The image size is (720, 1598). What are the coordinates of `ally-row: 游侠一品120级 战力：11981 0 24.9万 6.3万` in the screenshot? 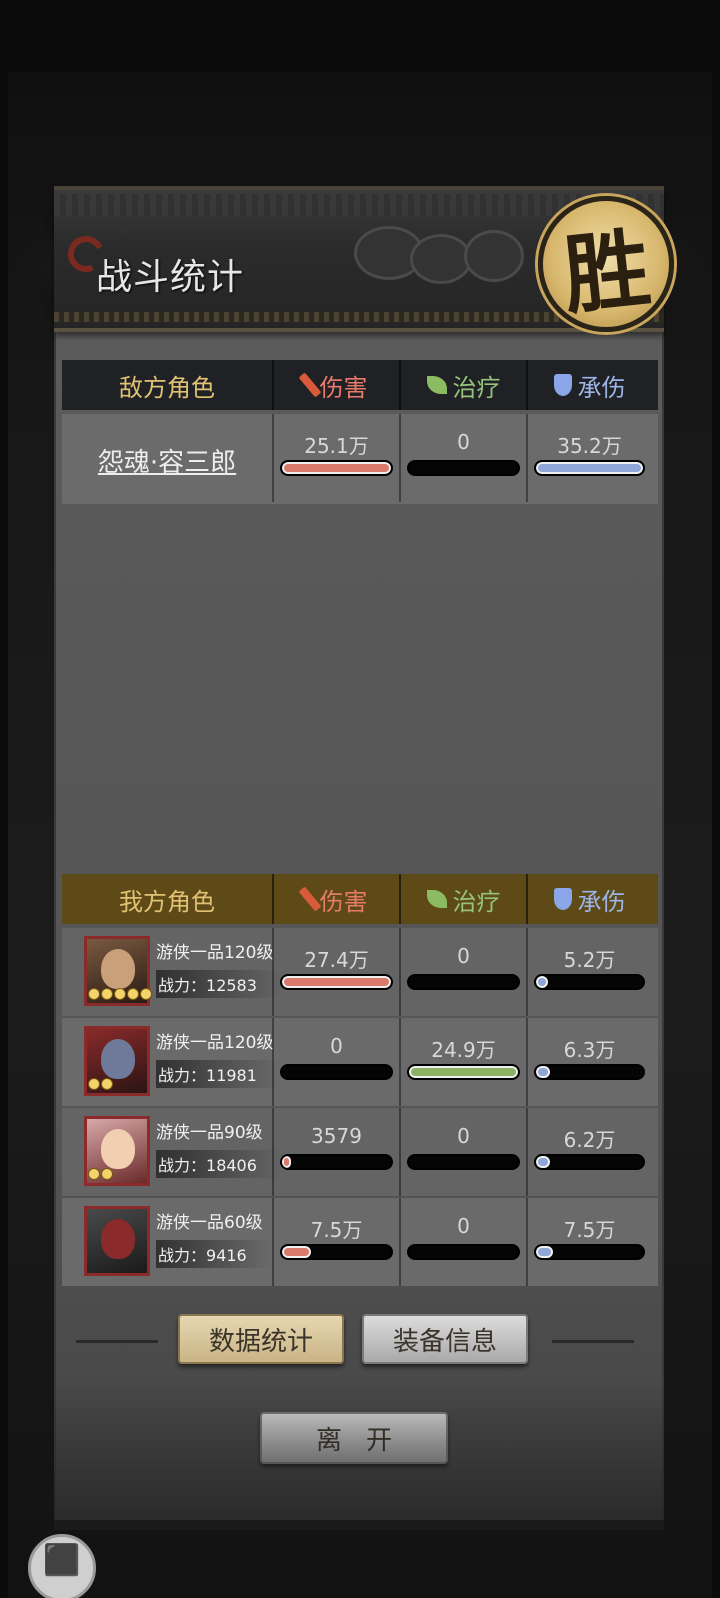 It's located at (360, 1062).